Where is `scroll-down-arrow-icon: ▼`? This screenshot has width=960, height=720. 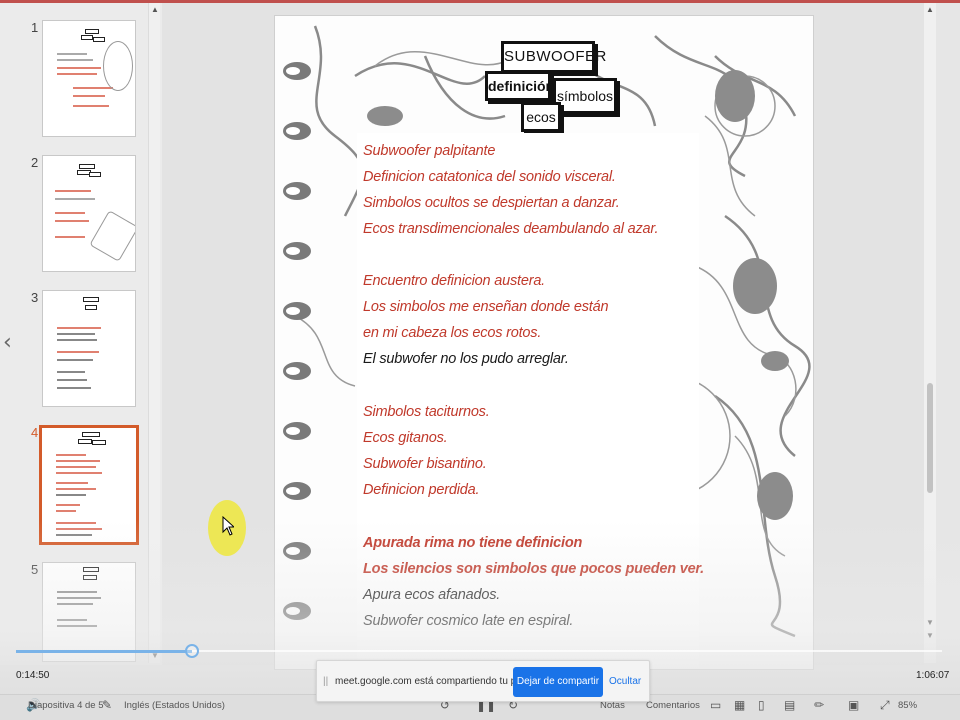 scroll-down-arrow-icon: ▼ is located at coordinates (930, 622).